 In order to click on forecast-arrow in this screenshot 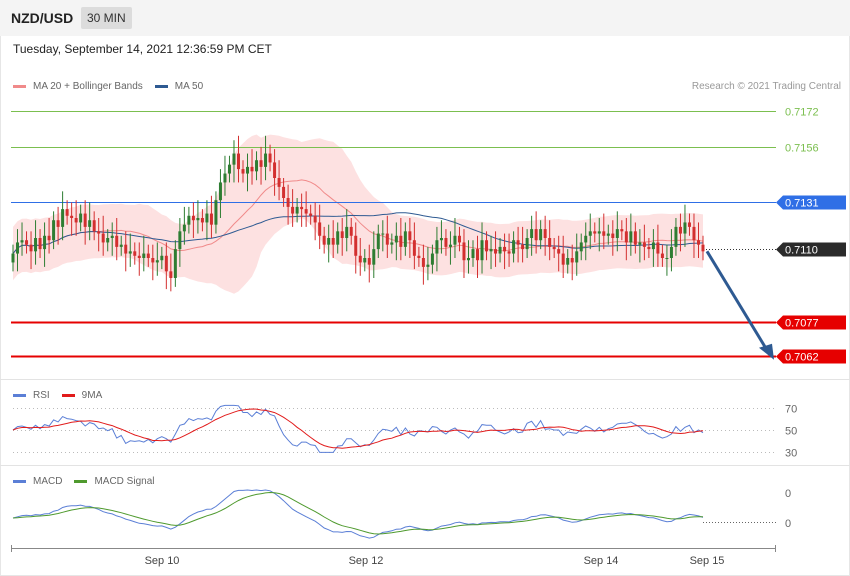, I will do `click(737, 301)`.